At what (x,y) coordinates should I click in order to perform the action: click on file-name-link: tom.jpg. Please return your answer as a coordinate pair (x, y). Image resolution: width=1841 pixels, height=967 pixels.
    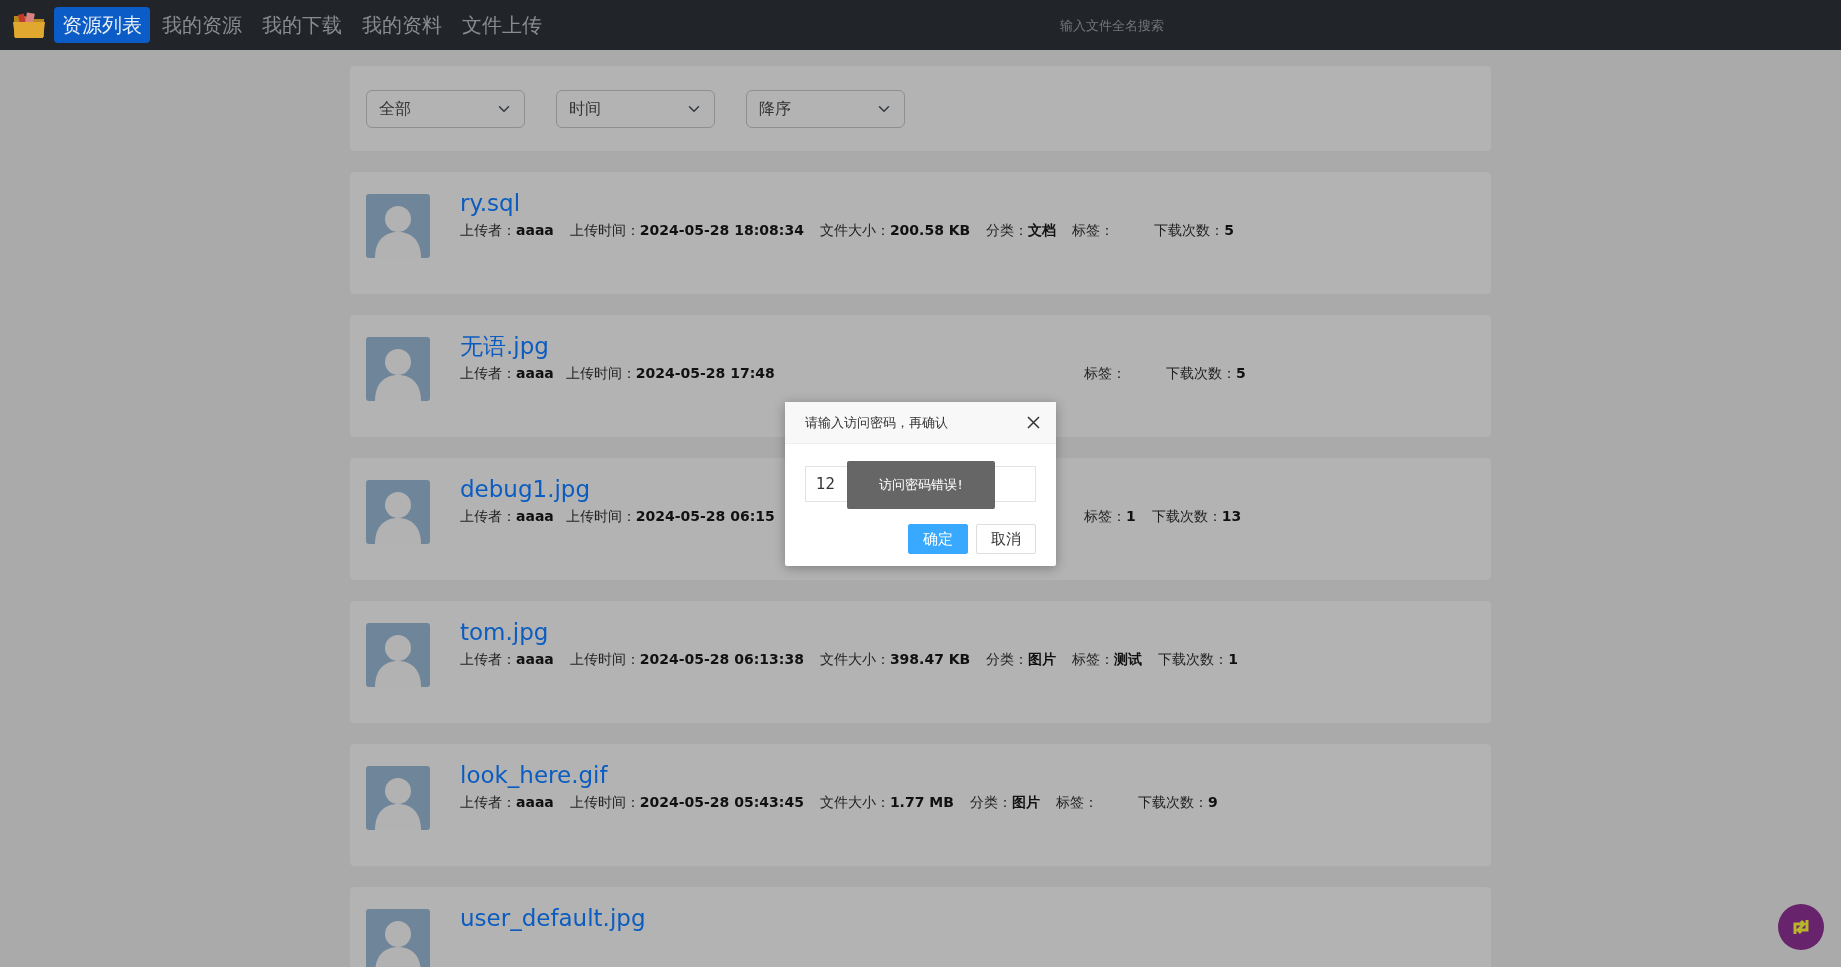
    Looking at the image, I should click on (504, 632).